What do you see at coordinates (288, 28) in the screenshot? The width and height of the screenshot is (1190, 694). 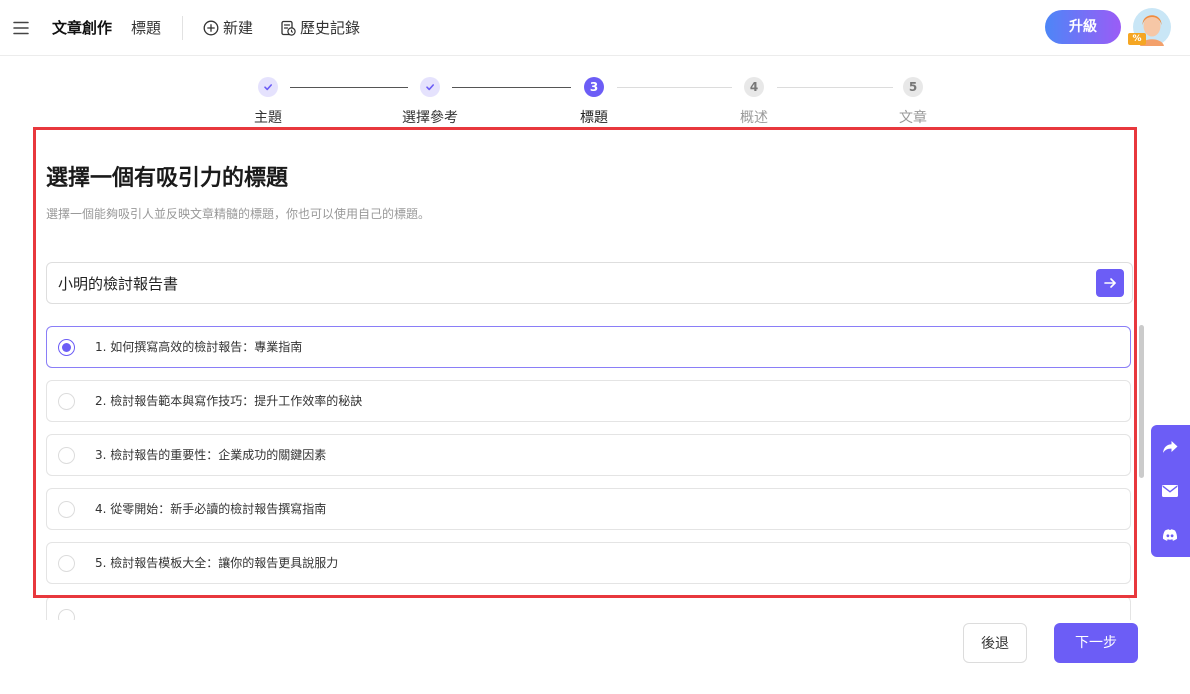 I see `history-icon` at bounding box center [288, 28].